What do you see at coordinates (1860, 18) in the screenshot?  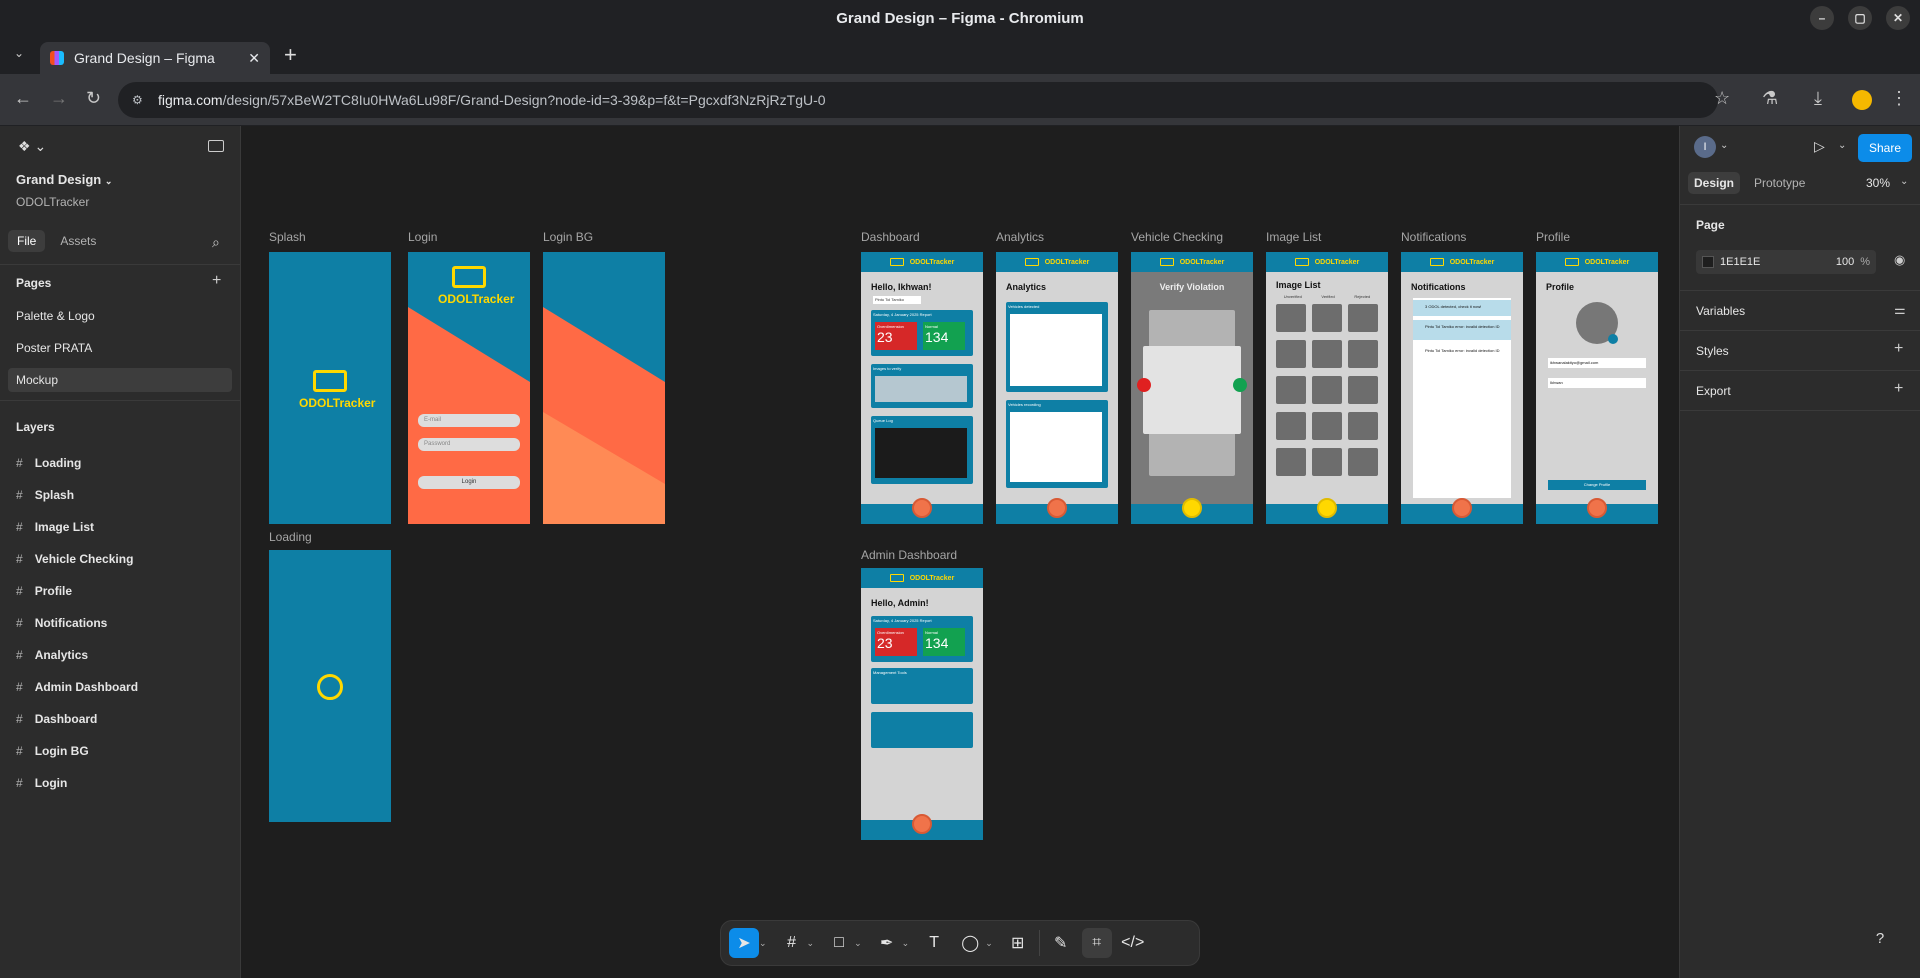 I see `maximize-icon: ▢` at bounding box center [1860, 18].